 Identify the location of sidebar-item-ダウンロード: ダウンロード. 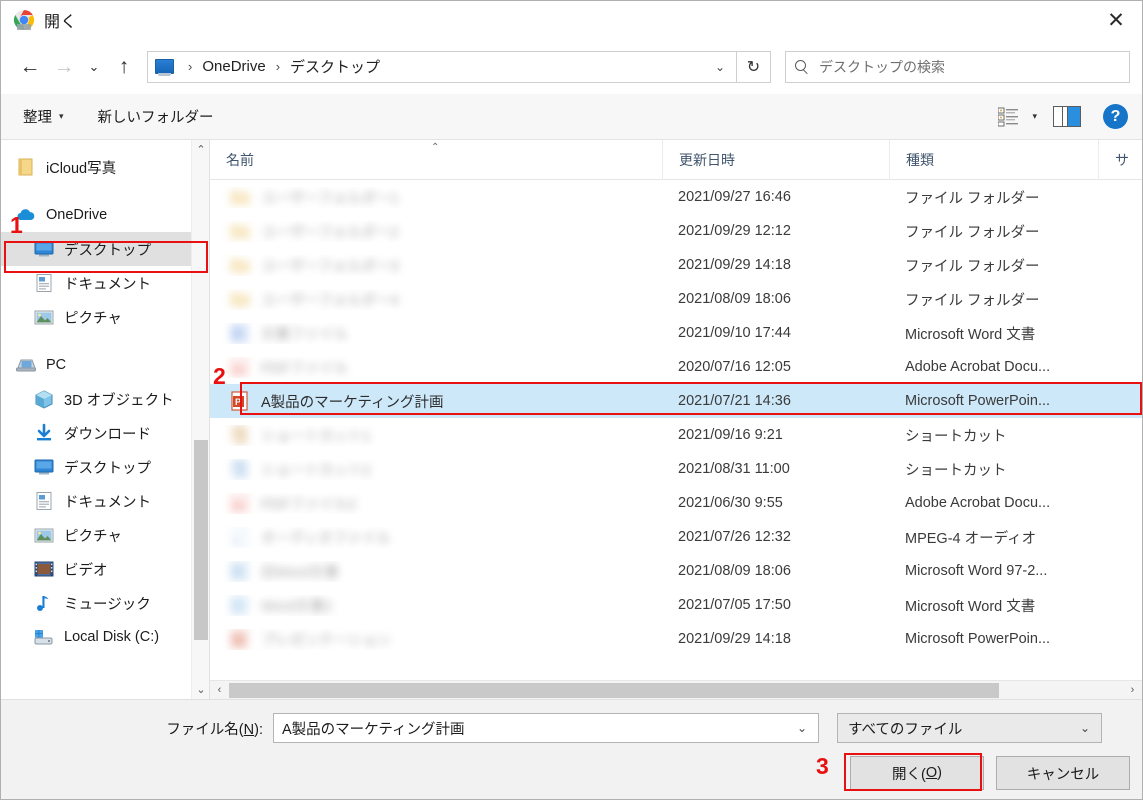
(105, 433).